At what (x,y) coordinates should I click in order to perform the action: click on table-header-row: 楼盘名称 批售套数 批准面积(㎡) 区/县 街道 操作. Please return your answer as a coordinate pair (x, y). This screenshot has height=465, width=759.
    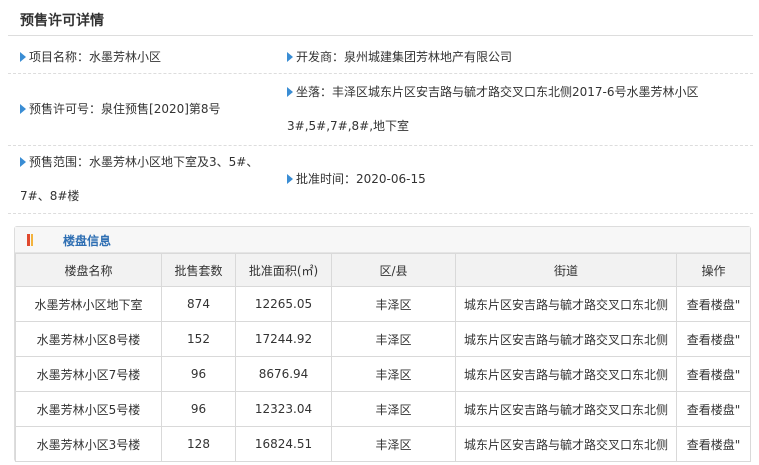
    Looking at the image, I should click on (383, 270).